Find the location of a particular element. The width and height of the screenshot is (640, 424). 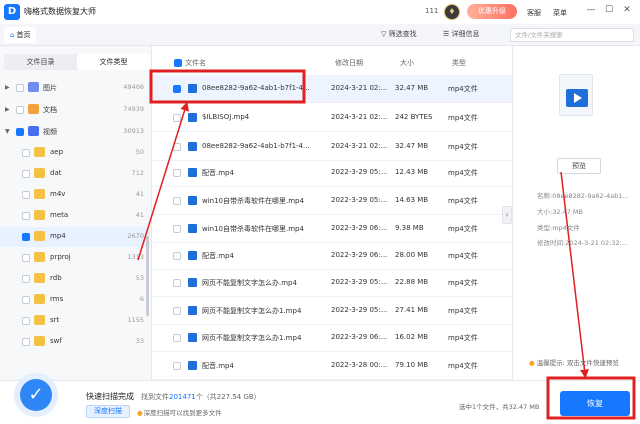

avatar: ♦ is located at coordinates (452, 12).